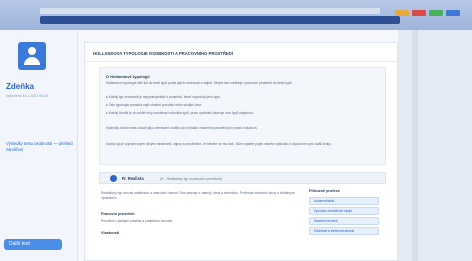  What do you see at coordinates (453, 13) in the screenshot?
I see `flag-blue` at bounding box center [453, 13].